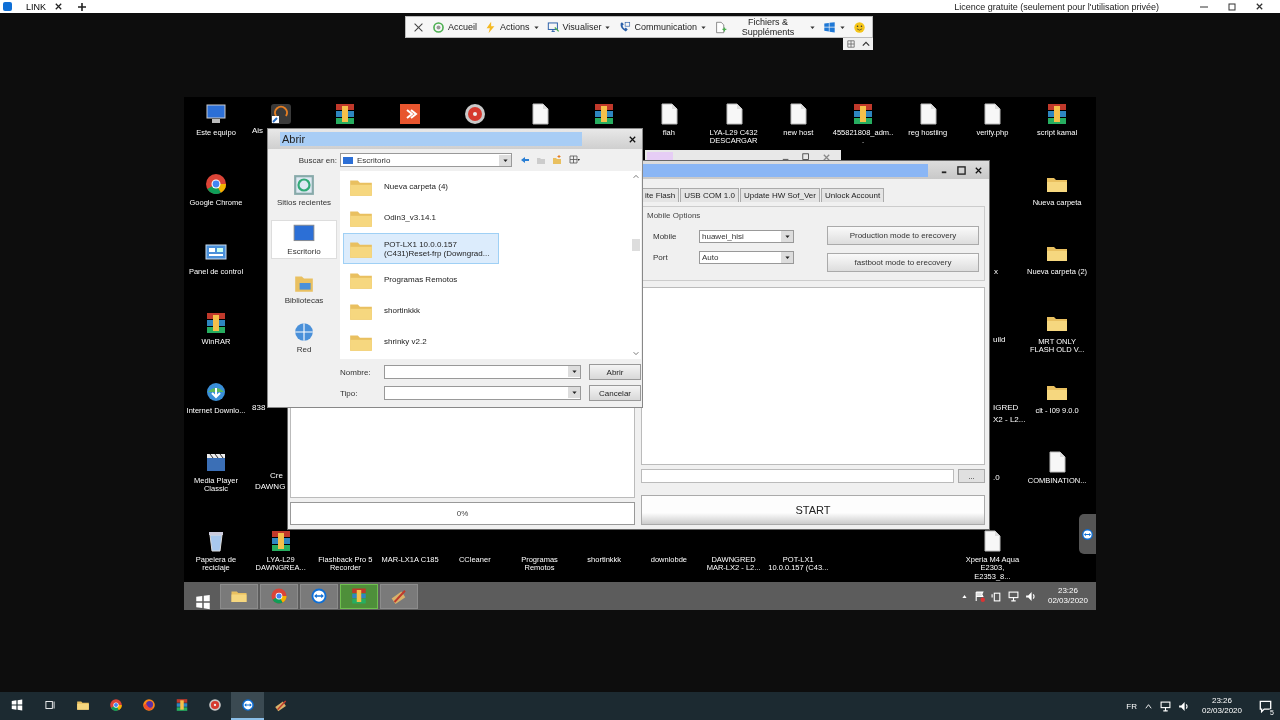 The width and height of the screenshot is (1280, 720). I want to click on license-note: Licence gratuite (seulement pour l'utilisation privée), so click(1056, 6).